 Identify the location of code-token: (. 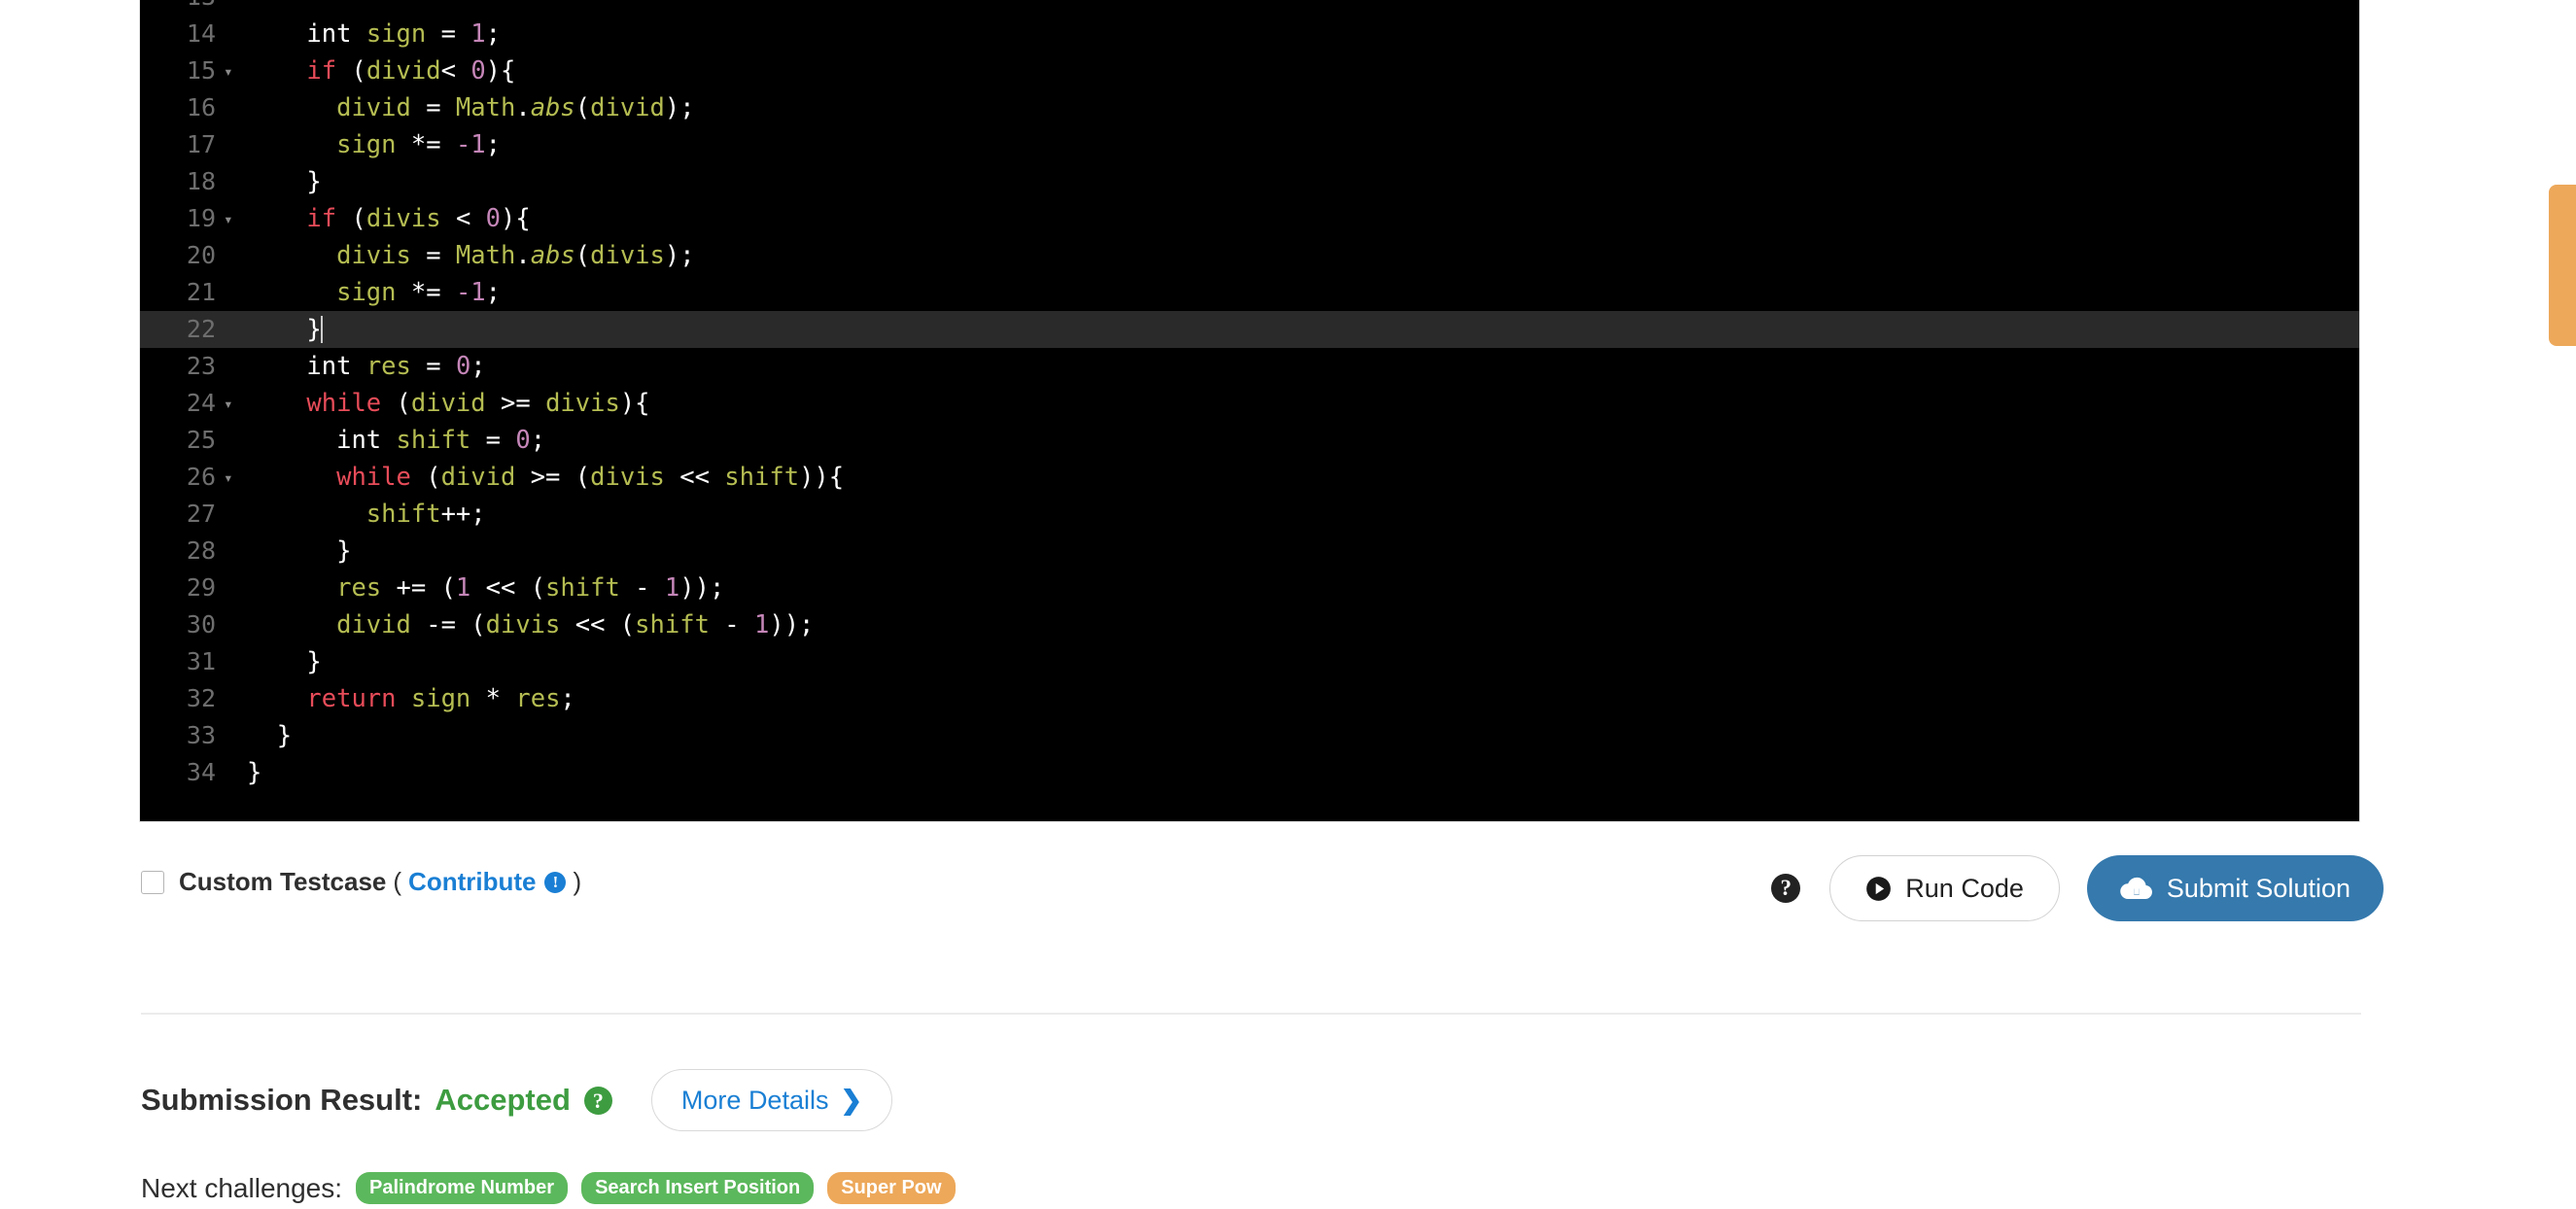
(582, 255).